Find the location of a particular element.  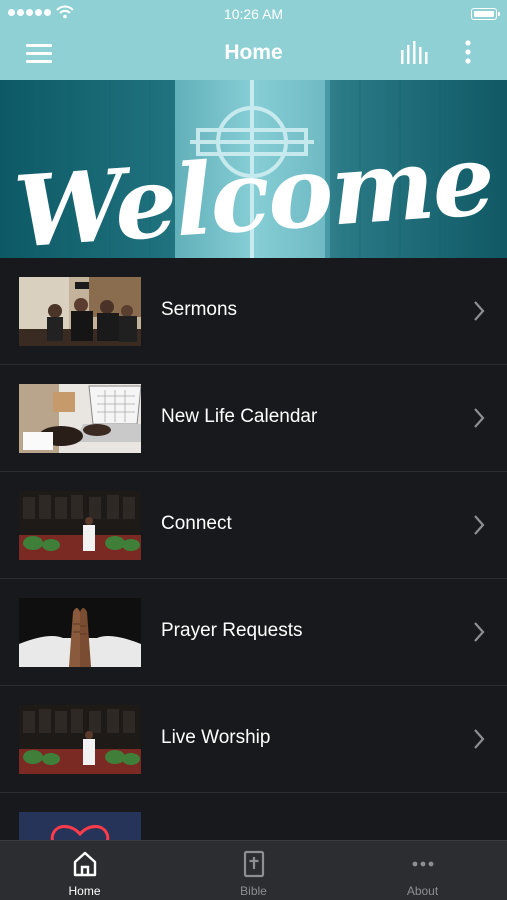

tab-label: About is located at coordinates (422, 891).